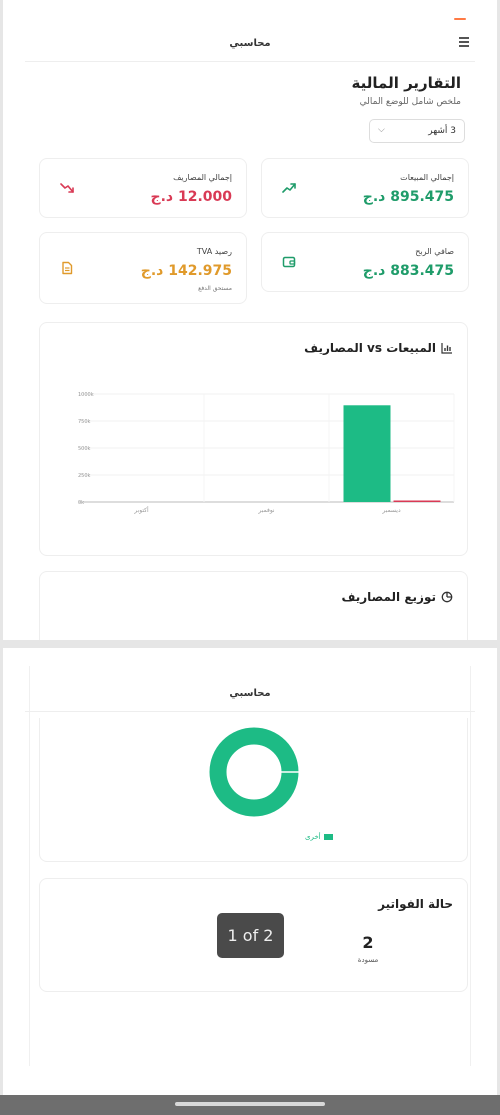 The height and width of the screenshot is (1115, 500). I want to click on app-title: محاسبي, so click(250, 43).